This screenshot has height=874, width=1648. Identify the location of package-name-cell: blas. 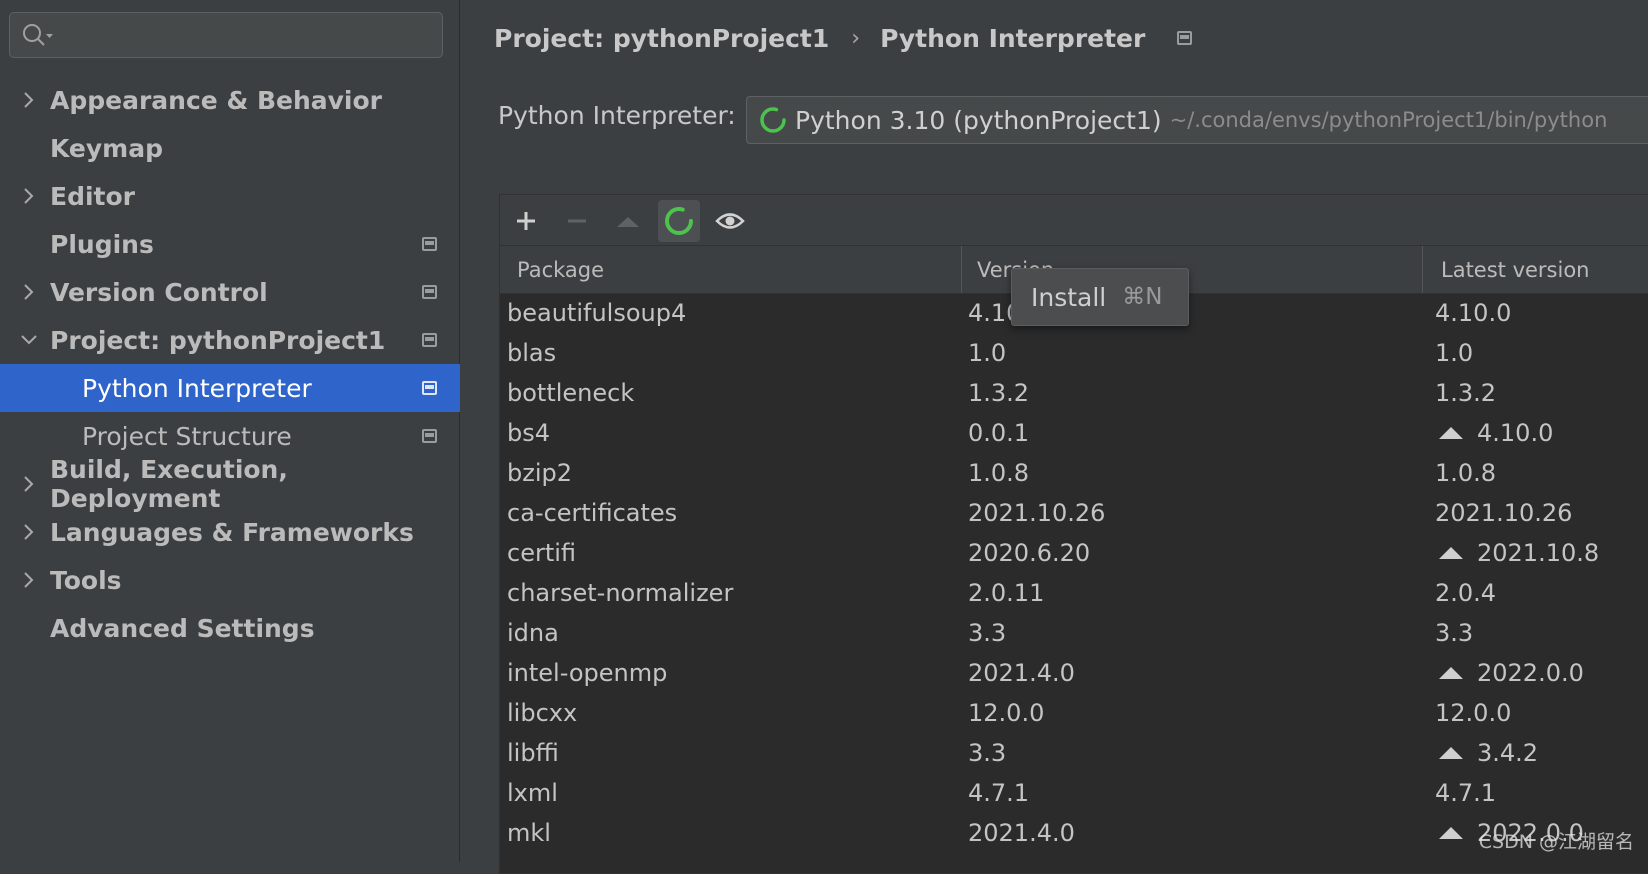
(532, 353).